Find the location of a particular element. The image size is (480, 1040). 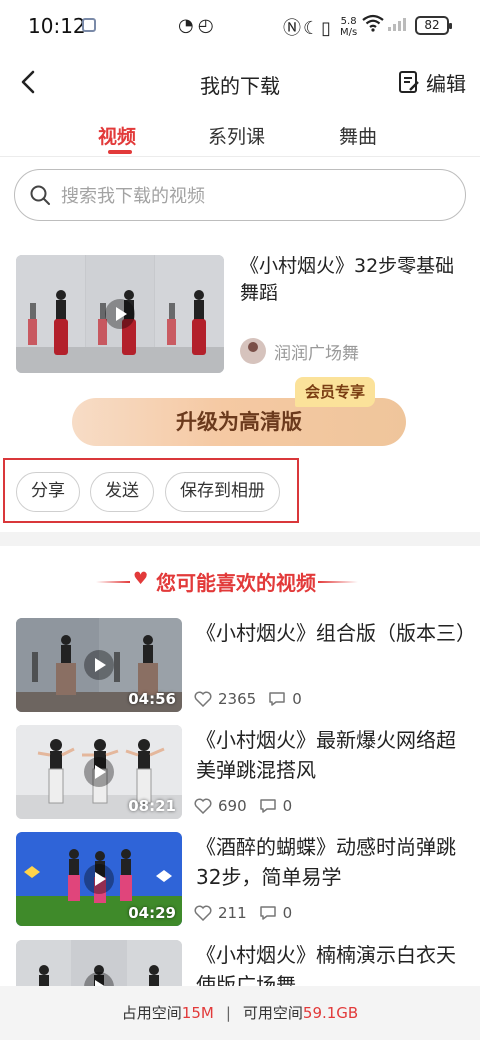

network-speed-value: 5.8 is located at coordinates (348, 21).